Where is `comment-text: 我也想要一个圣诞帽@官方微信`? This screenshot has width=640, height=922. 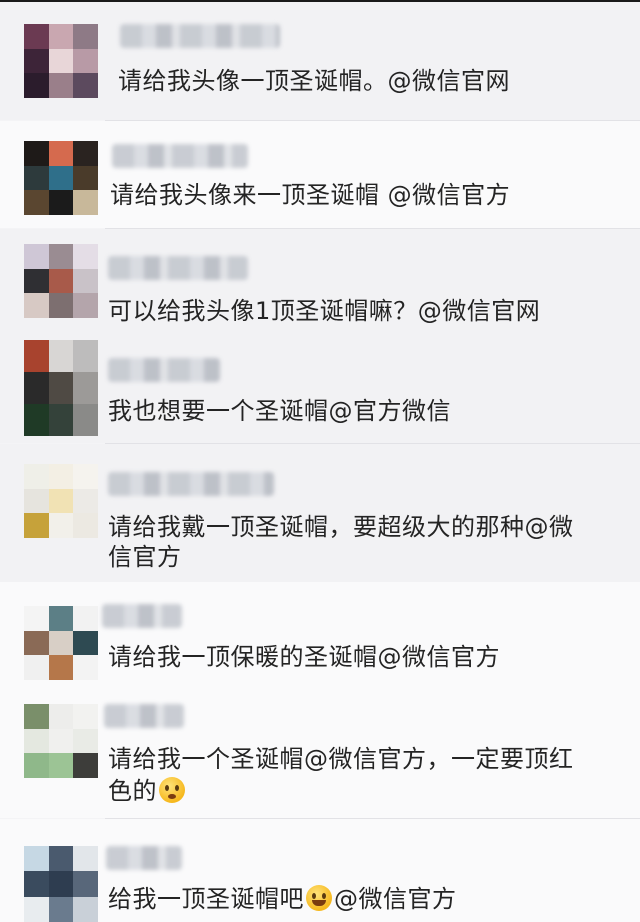
comment-text: 我也想要一个圣诞帽@官方微信 is located at coordinates (279, 411).